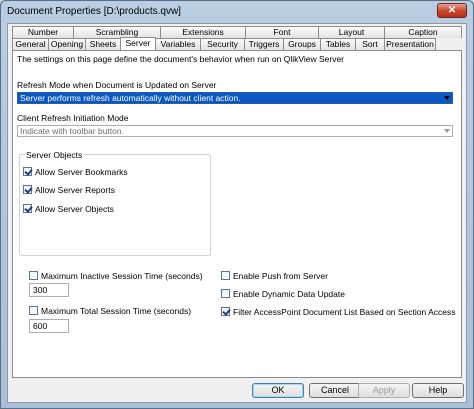 This screenshot has width=474, height=409. I want to click on dynamic-update-label: Enable Dynamic Data Update, so click(289, 294).